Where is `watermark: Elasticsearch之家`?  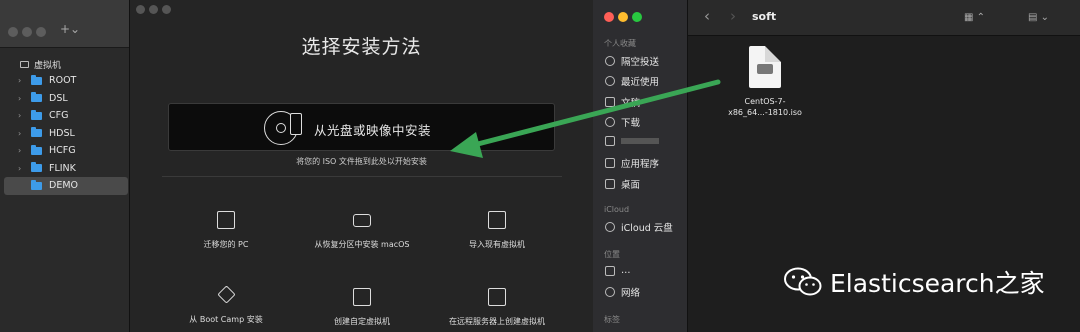 watermark: Elasticsearch之家 is located at coordinates (914, 282).